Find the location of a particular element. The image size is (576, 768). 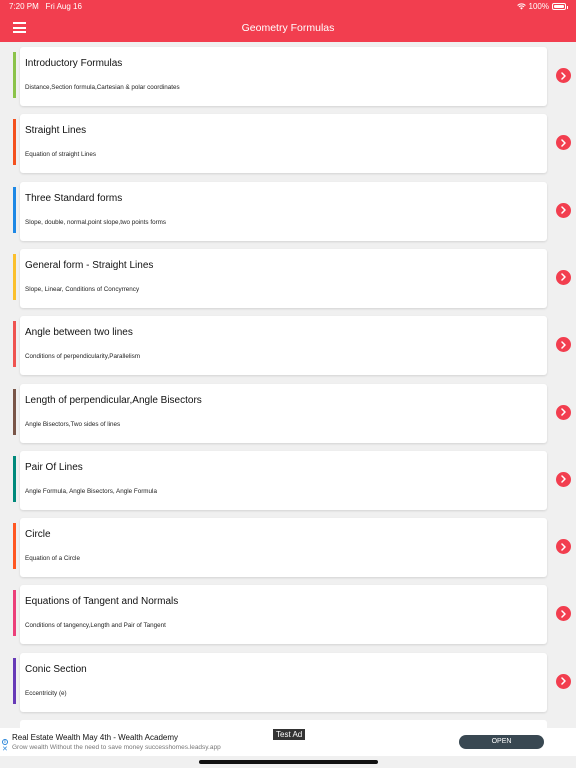

battery-icon is located at coordinates (560, 6).